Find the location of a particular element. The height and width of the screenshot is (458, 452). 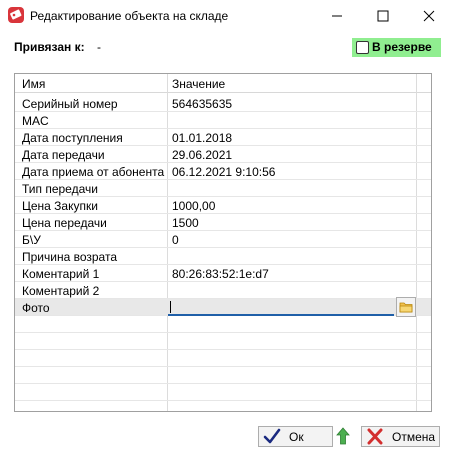

grid-row: Коментарий 2 is located at coordinates (223, 290).